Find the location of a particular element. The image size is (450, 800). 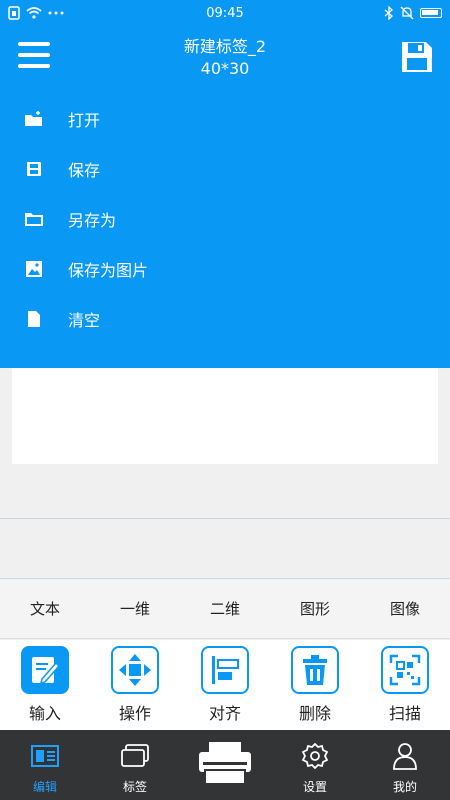

tool-label: 扫描 is located at coordinates (404, 713).